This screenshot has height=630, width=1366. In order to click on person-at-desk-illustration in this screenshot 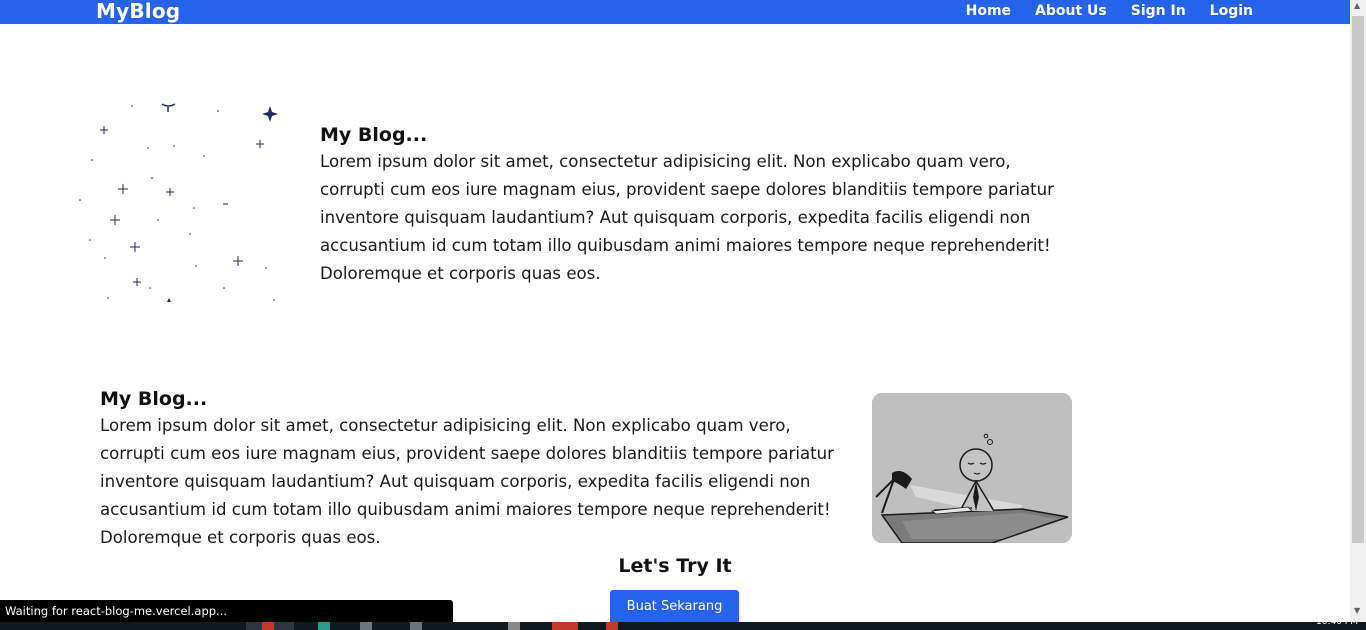, I will do `click(972, 468)`.